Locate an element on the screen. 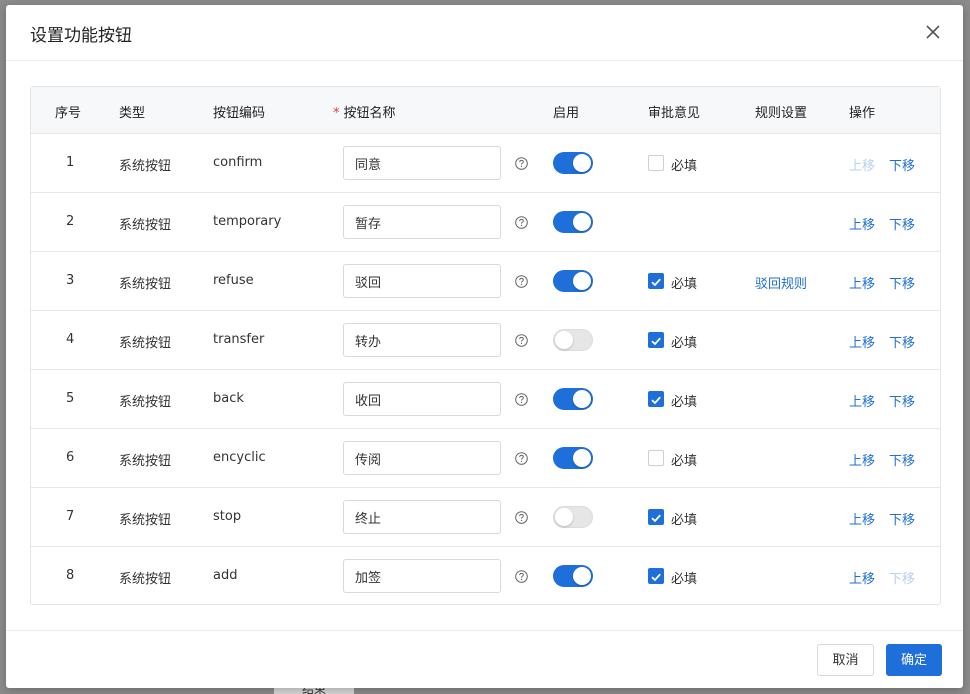 The image size is (970, 694). row-code: encyclic is located at coordinates (239, 457).